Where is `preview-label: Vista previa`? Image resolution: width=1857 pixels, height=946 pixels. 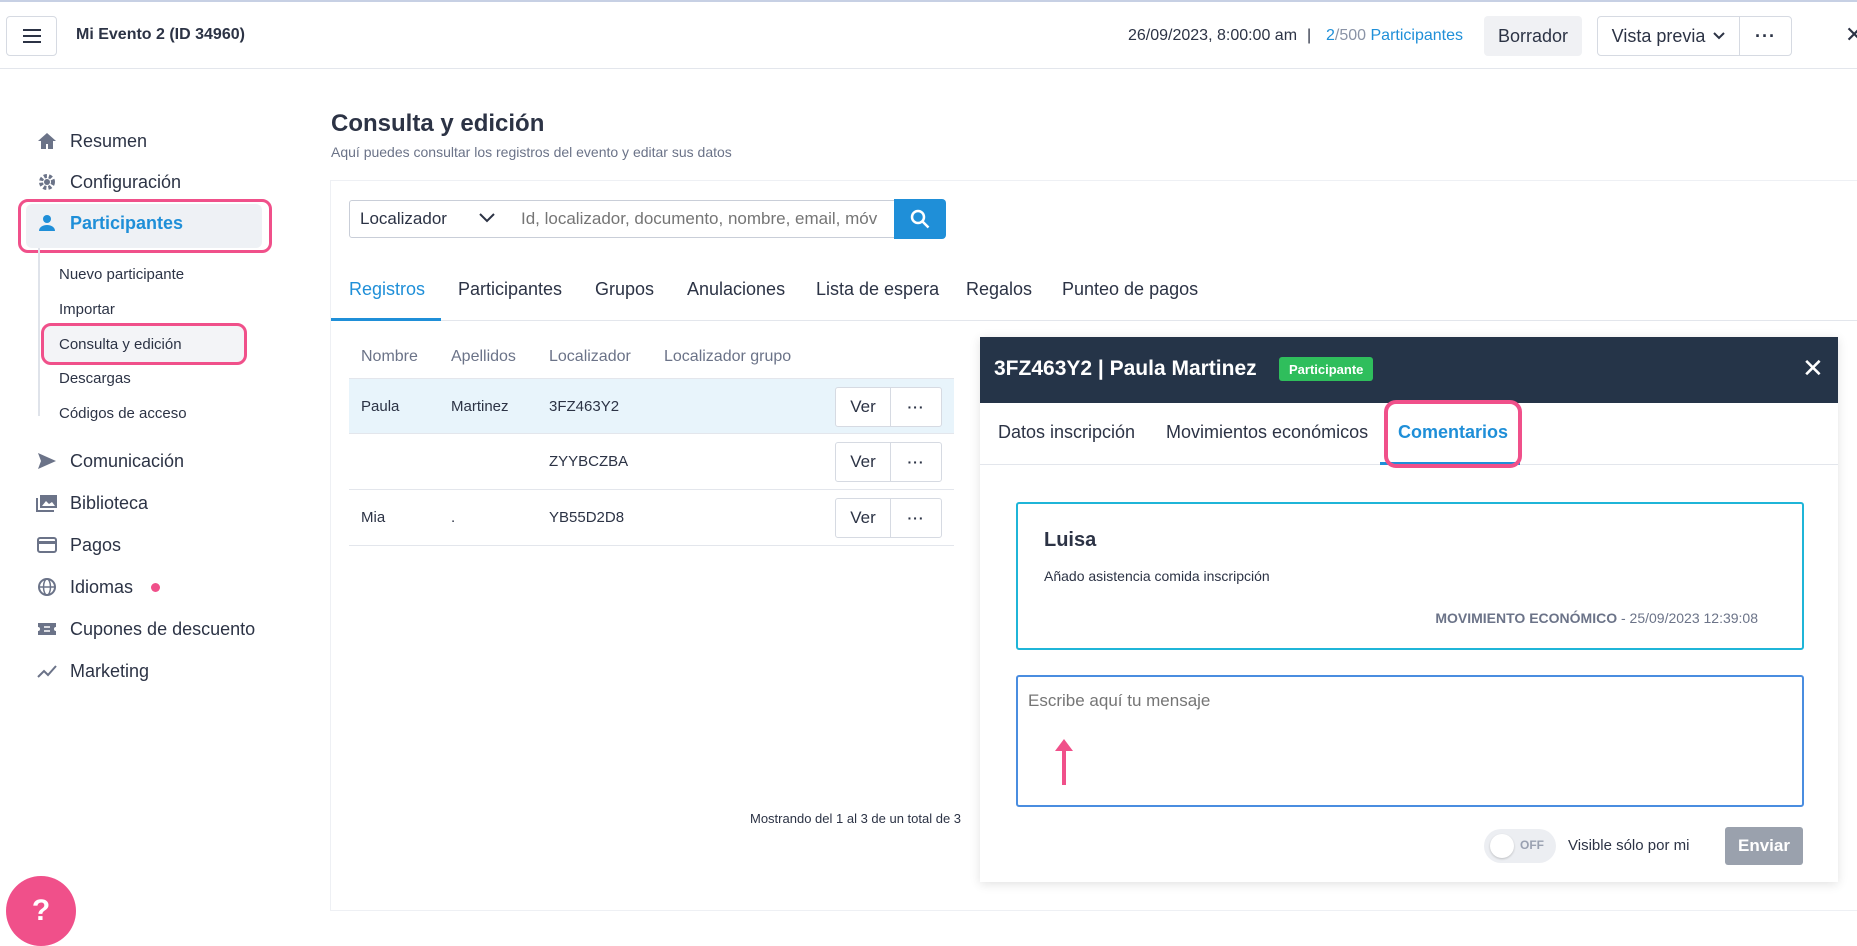
preview-label: Vista previa is located at coordinates (1658, 35).